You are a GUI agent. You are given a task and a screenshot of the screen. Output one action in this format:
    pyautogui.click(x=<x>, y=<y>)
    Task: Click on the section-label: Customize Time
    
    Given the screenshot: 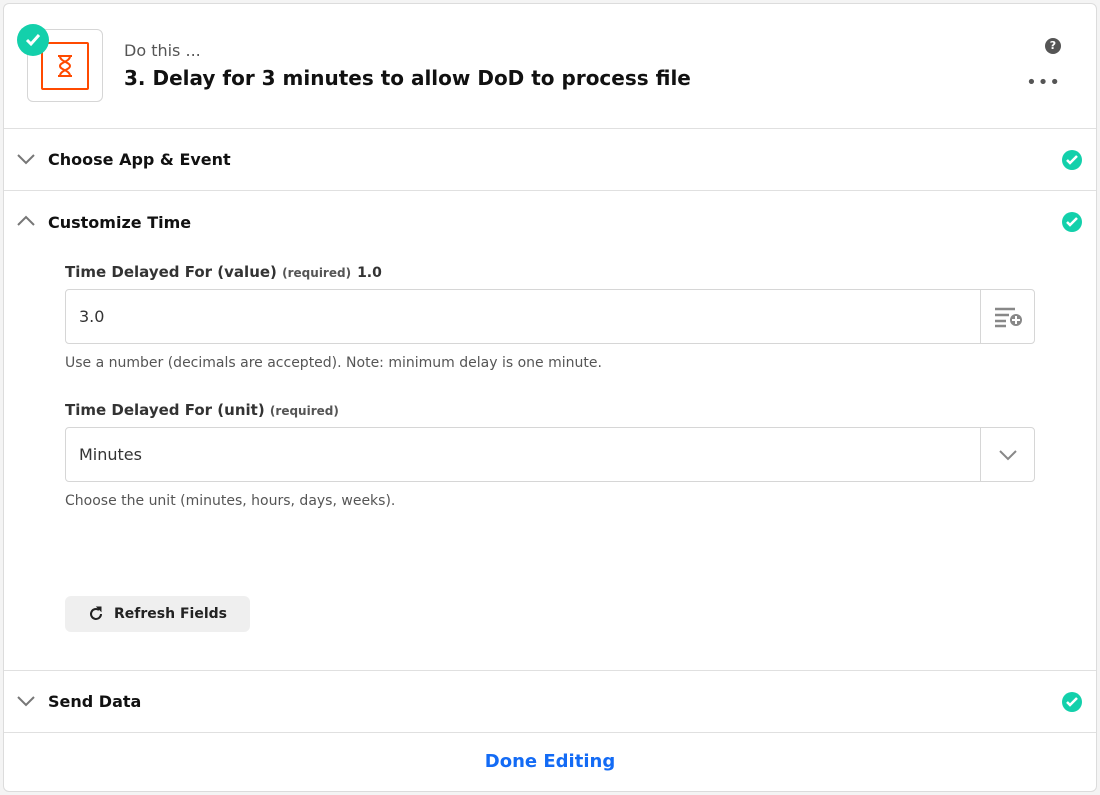 What is the action you would take?
    pyautogui.click(x=120, y=222)
    